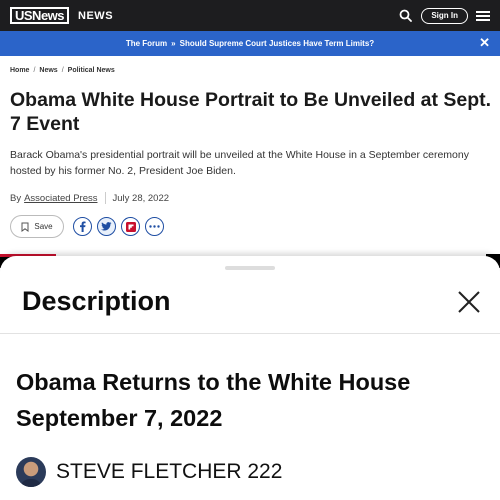 Image resolution: width=500 pixels, height=500 pixels. What do you see at coordinates (469, 302) in the screenshot?
I see `close-icon` at bounding box center [469, 302].